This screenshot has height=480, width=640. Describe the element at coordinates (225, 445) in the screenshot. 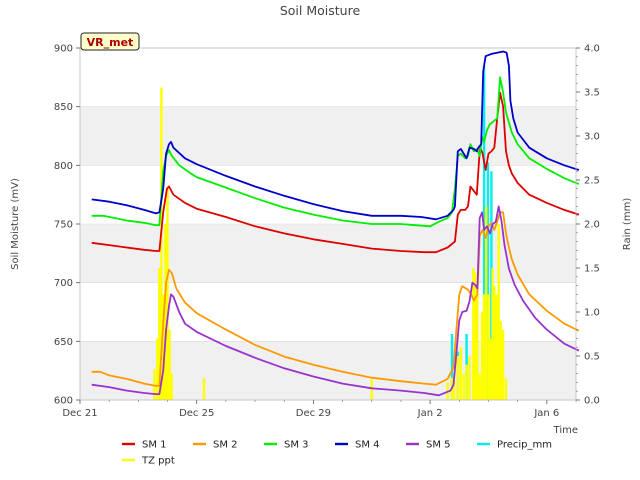

I see `legend-label: SM 2` at that location.